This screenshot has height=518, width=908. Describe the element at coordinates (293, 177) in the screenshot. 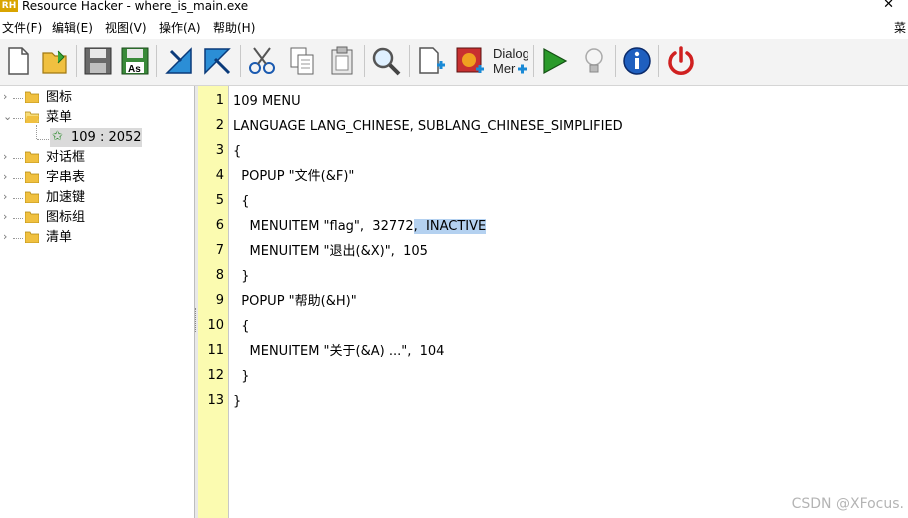

I see `code-line: POPUP "文件(&F)"` at that location.